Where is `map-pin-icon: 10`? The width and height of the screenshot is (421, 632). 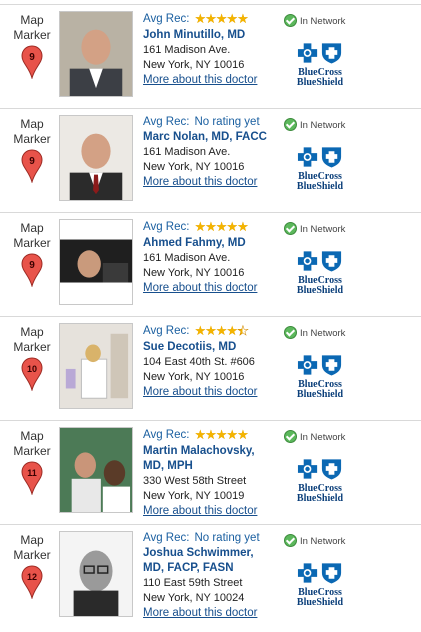 map-pin-icon: 10 is located at coordinates (32, 374).